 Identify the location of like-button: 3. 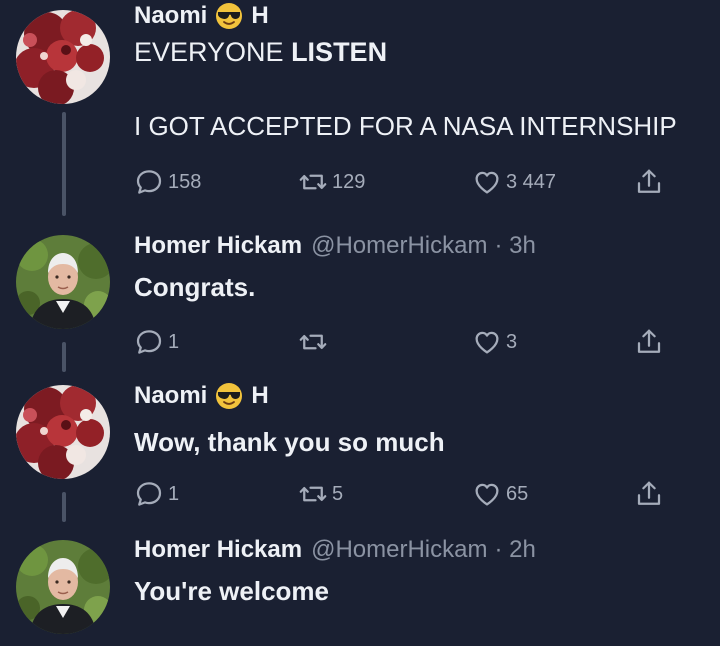
(494, 342).